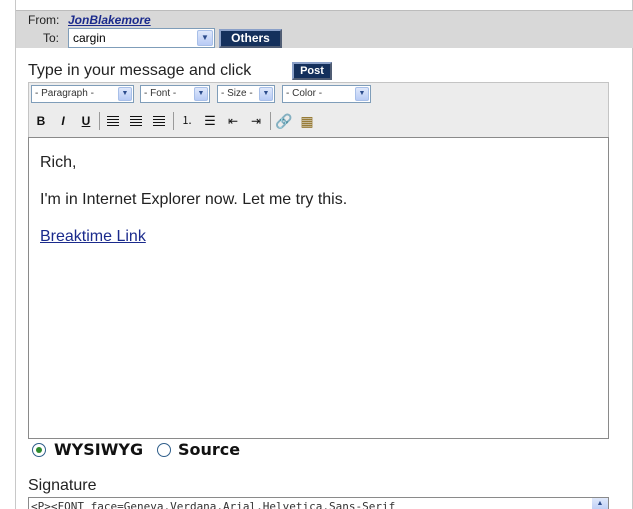 The width and height of the screenshot is (633, 509). What do you see at coordinates (160, 93) in the screenshot?
I see `font-select-value: - Font -` at bounding box center [160, 93].